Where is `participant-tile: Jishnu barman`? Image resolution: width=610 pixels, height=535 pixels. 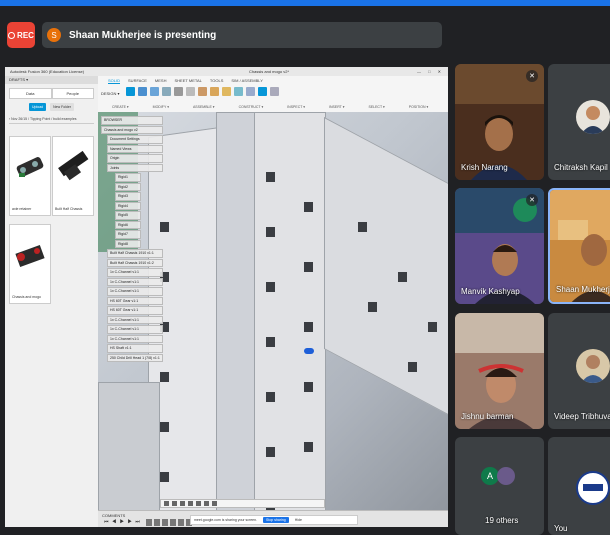 participant-tile: Jishnu barman is located at coordinates (499, 371).